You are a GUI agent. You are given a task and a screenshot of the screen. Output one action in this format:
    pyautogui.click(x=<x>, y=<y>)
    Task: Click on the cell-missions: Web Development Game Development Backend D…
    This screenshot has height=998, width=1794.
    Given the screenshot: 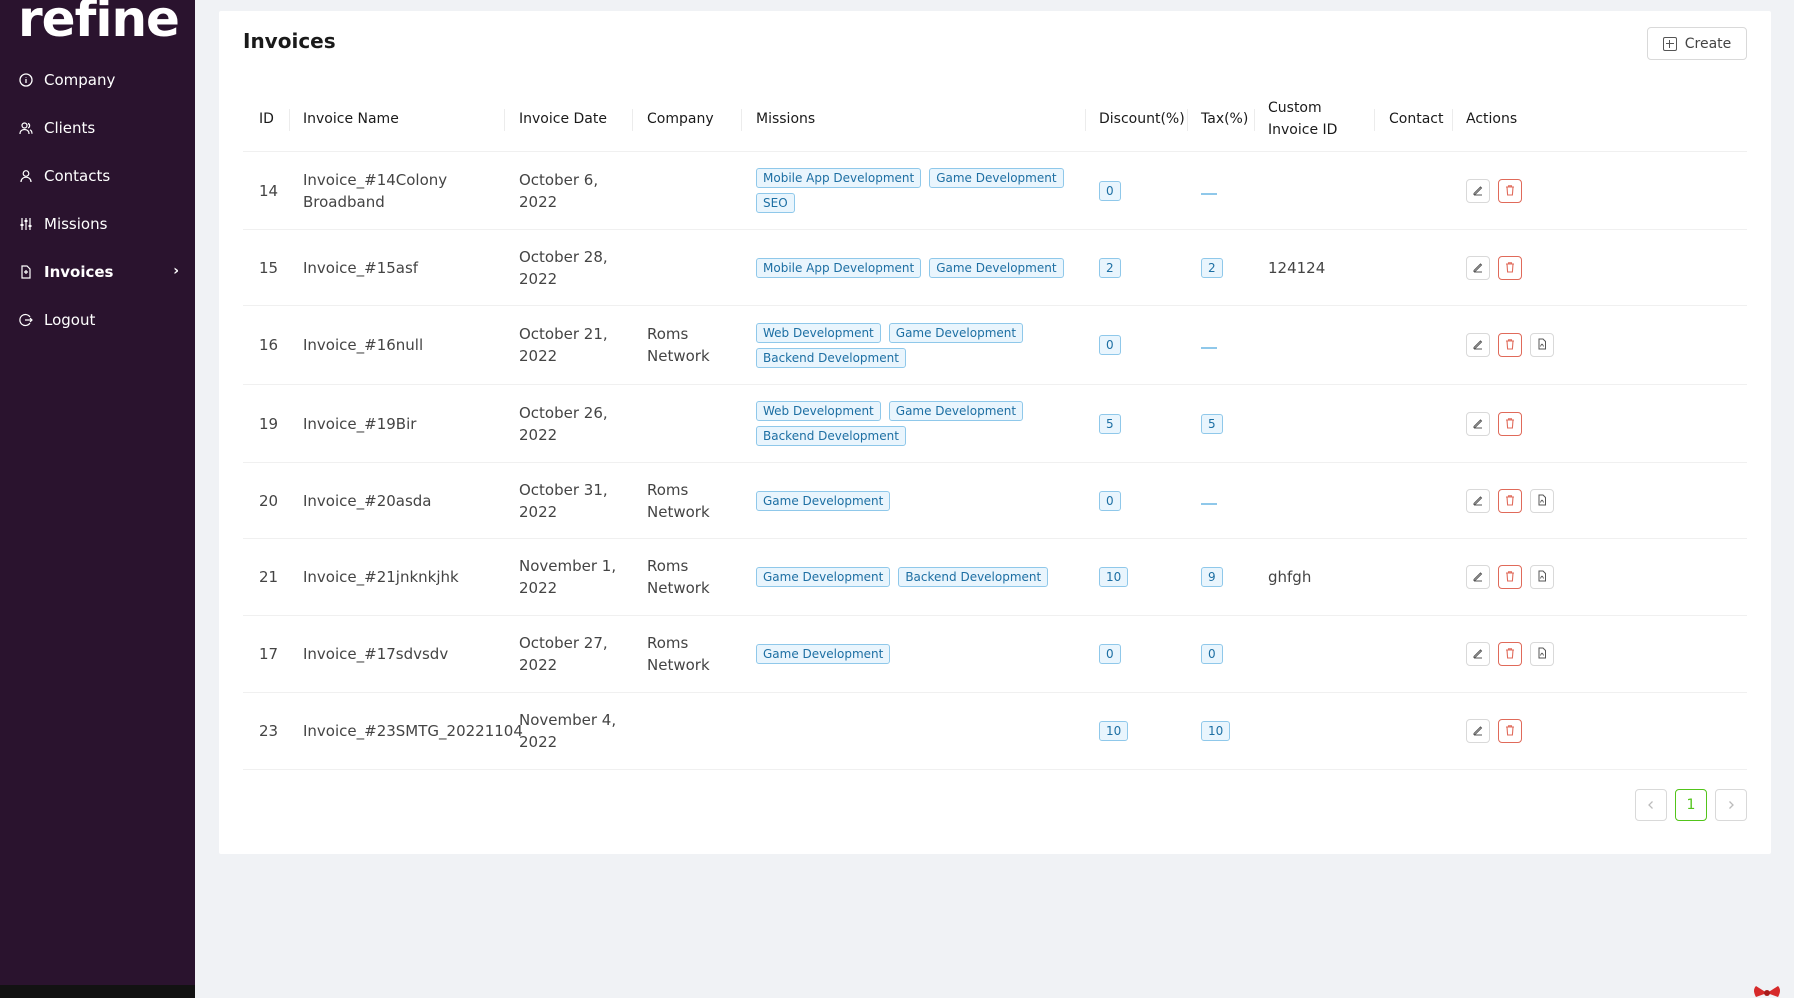 What is the action you would take?
    pyautogui.click(x=921, y=423)
    